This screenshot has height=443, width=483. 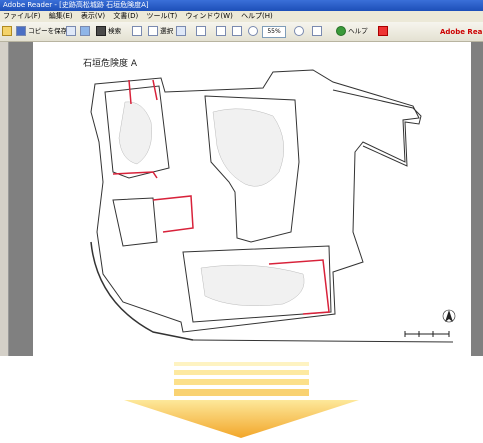 I want to click on danger-wall-north, so click(x=143, y=92).